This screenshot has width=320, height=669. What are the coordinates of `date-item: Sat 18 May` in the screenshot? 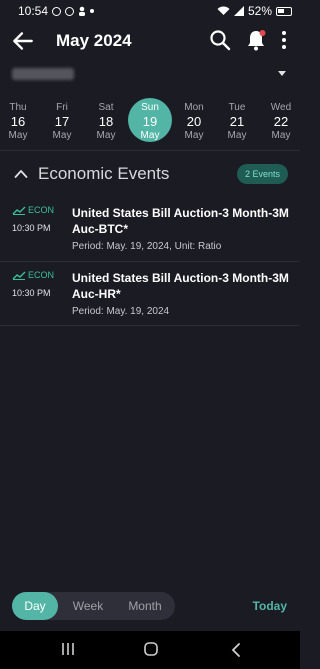 It's located at (106, 121).